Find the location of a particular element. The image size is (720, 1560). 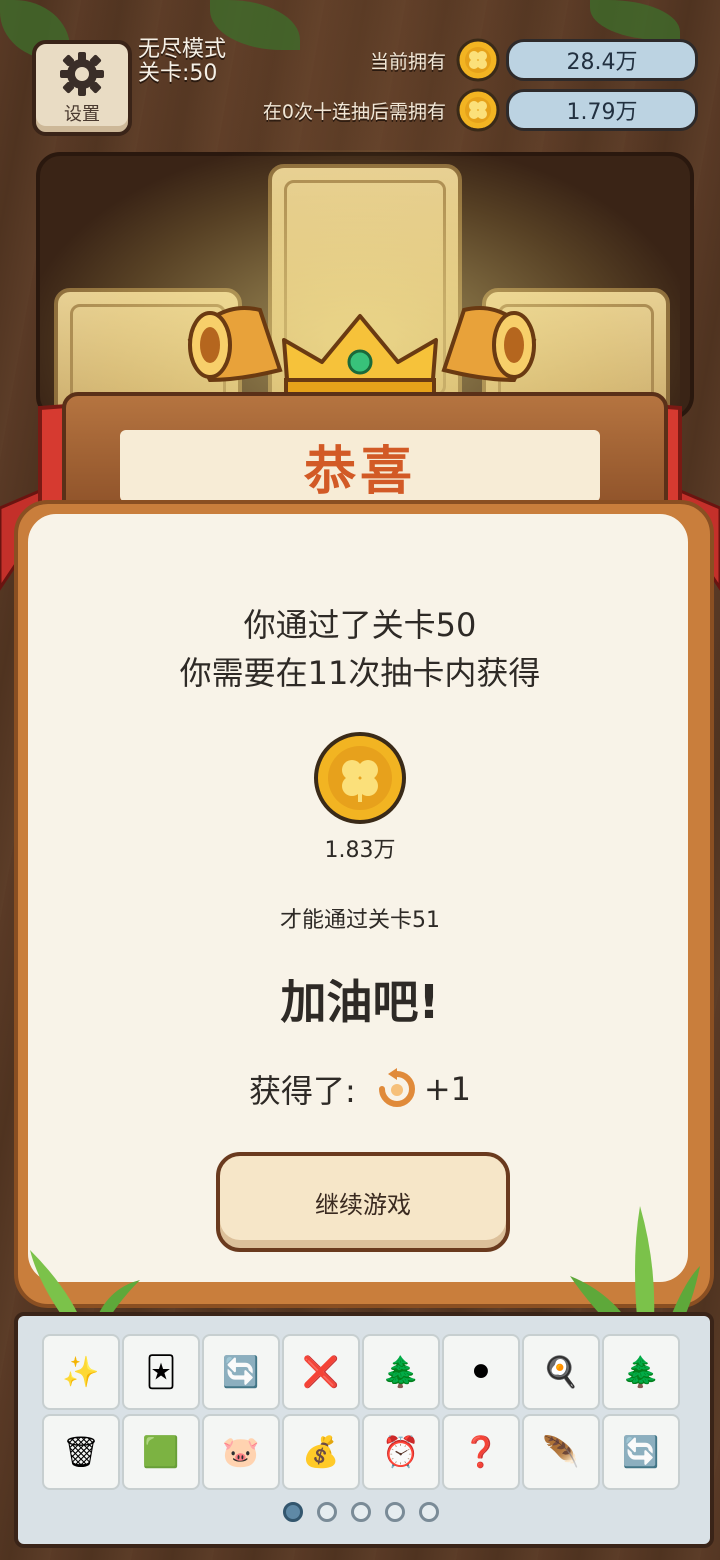

requirement-text: 你需要在11次抽卡内获得 is located at coordinates (360, 673).